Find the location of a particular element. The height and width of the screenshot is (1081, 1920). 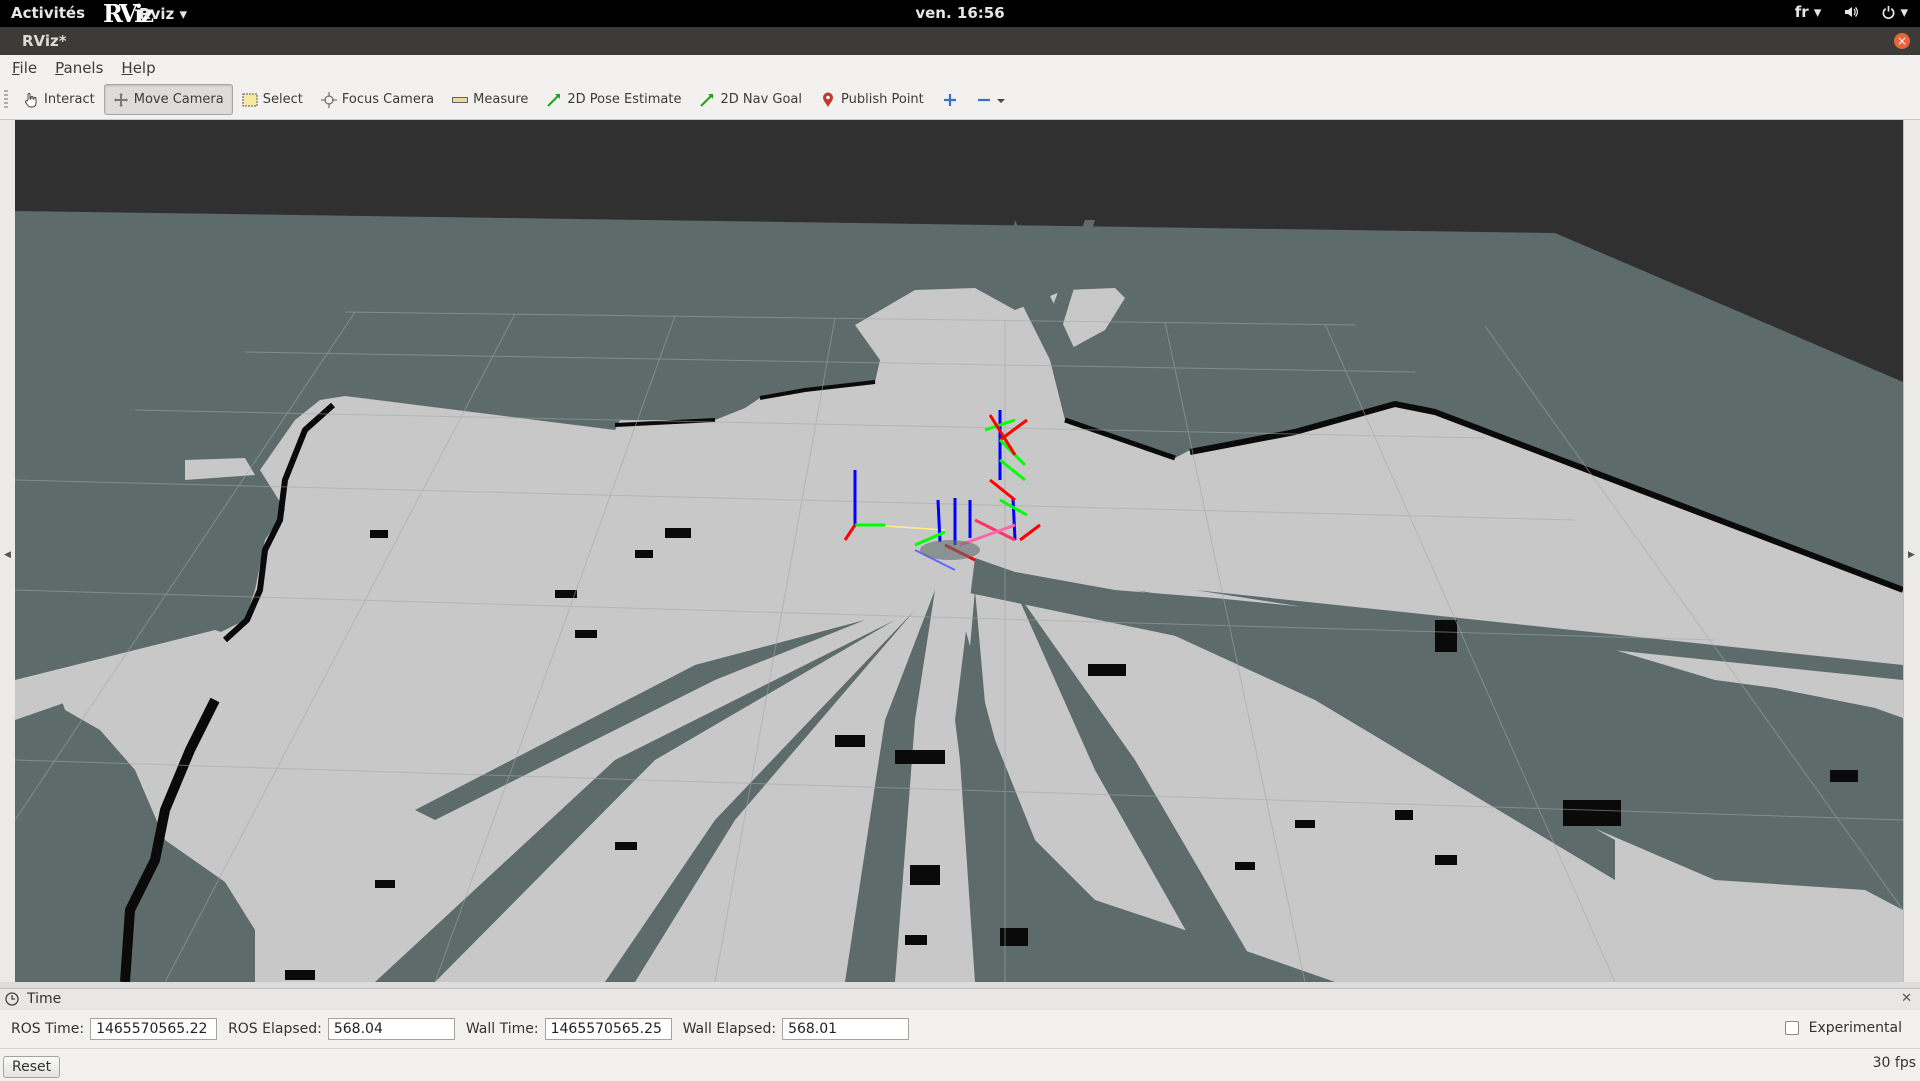

measure-label: Measure is located at coordinates (501, 99).